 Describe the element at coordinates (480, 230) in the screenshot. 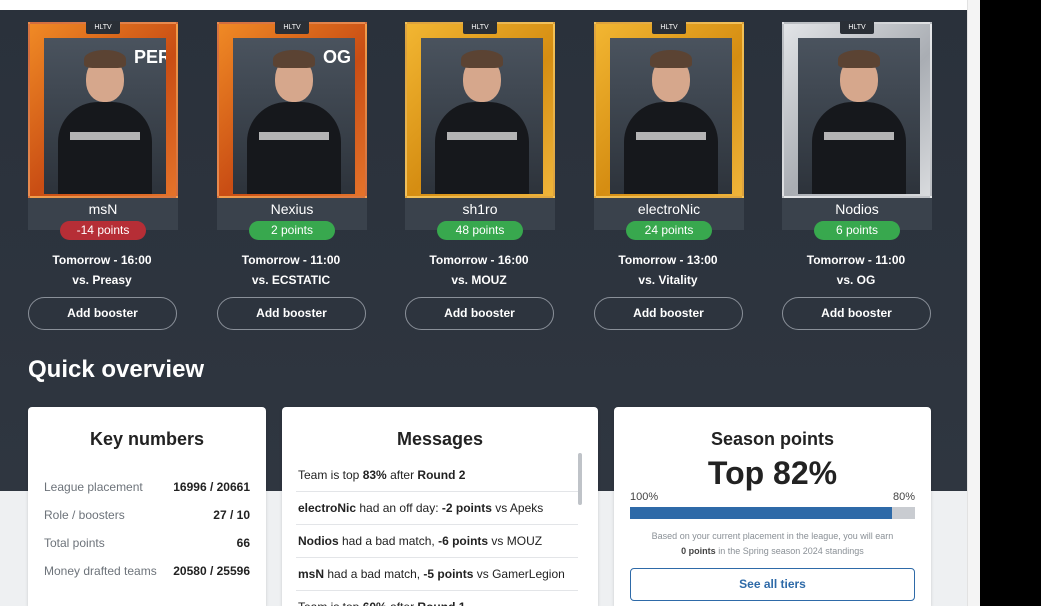

I see `points-pill: 48 points` at that location.